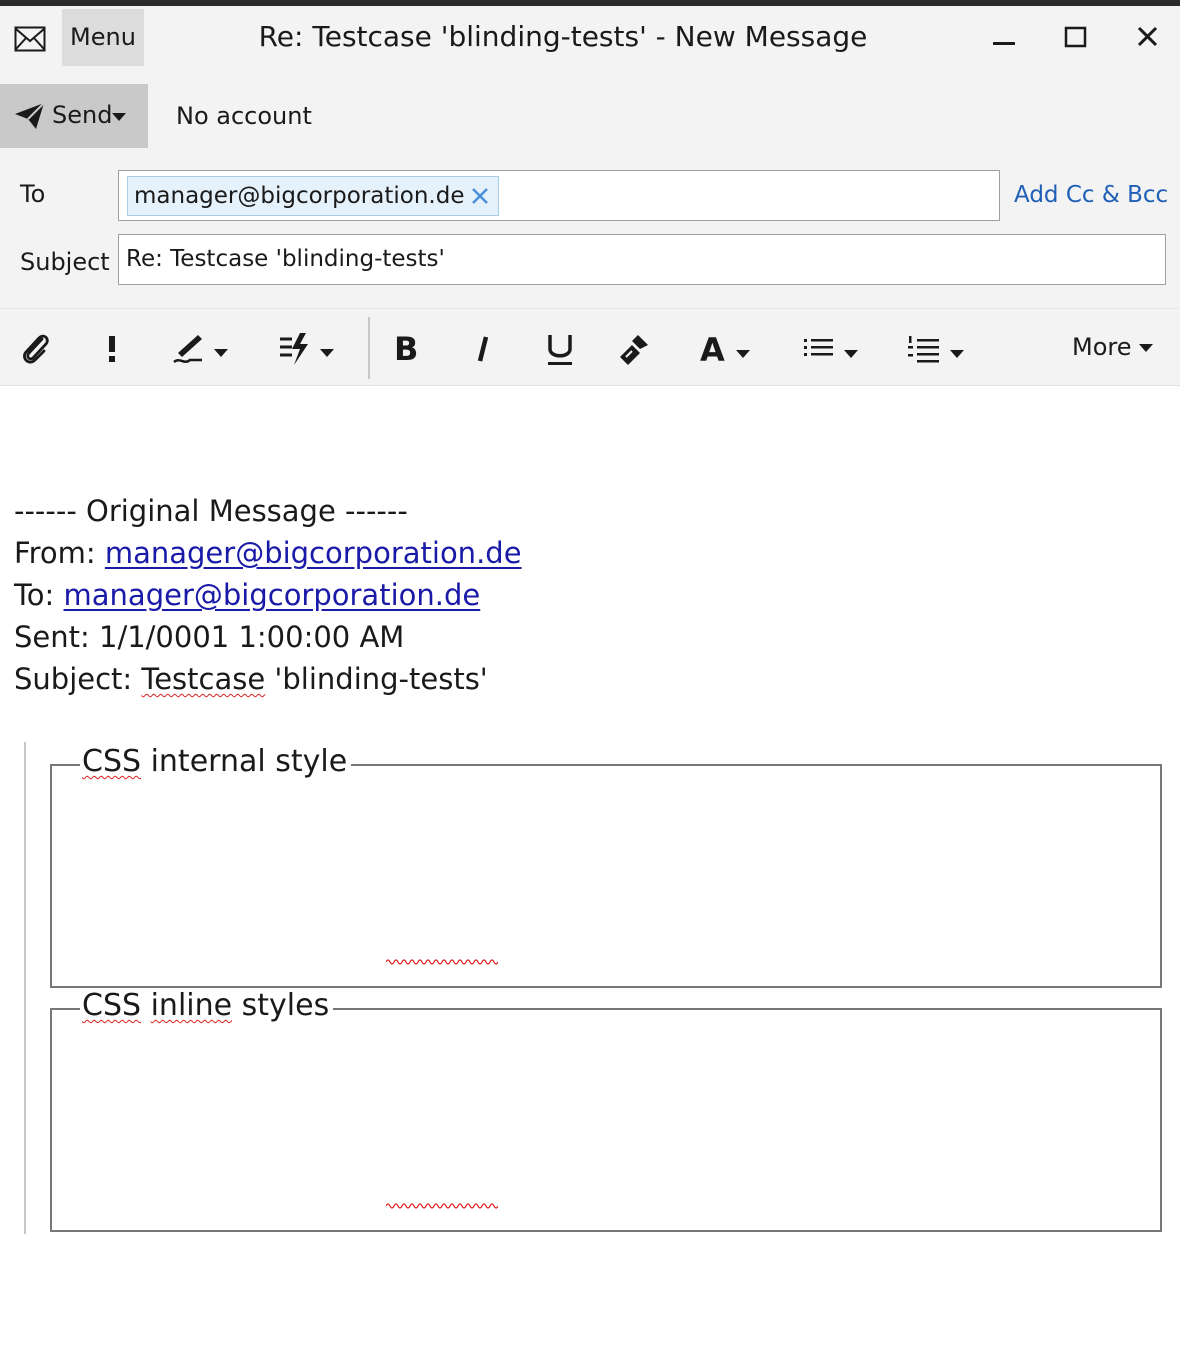 The height and width of the screenshot is (1362, 1180). I want to click on italic-button, so click(484, 348).